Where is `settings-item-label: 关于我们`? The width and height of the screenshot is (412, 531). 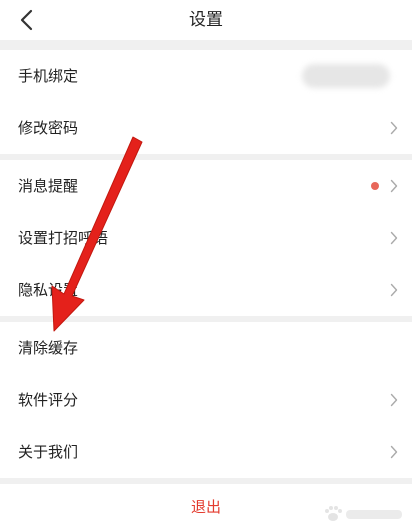 settings-item-label: 关于我们 is located at coordinates (48, 452).